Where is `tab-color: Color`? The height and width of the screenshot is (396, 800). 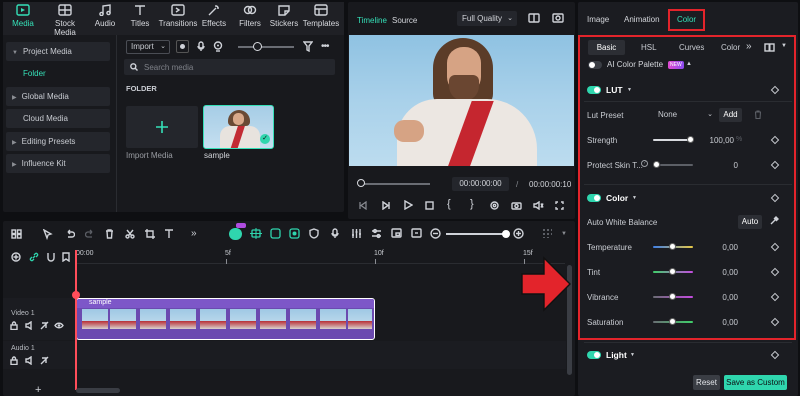 tab-color: Color is located at coordinates (686, 20).